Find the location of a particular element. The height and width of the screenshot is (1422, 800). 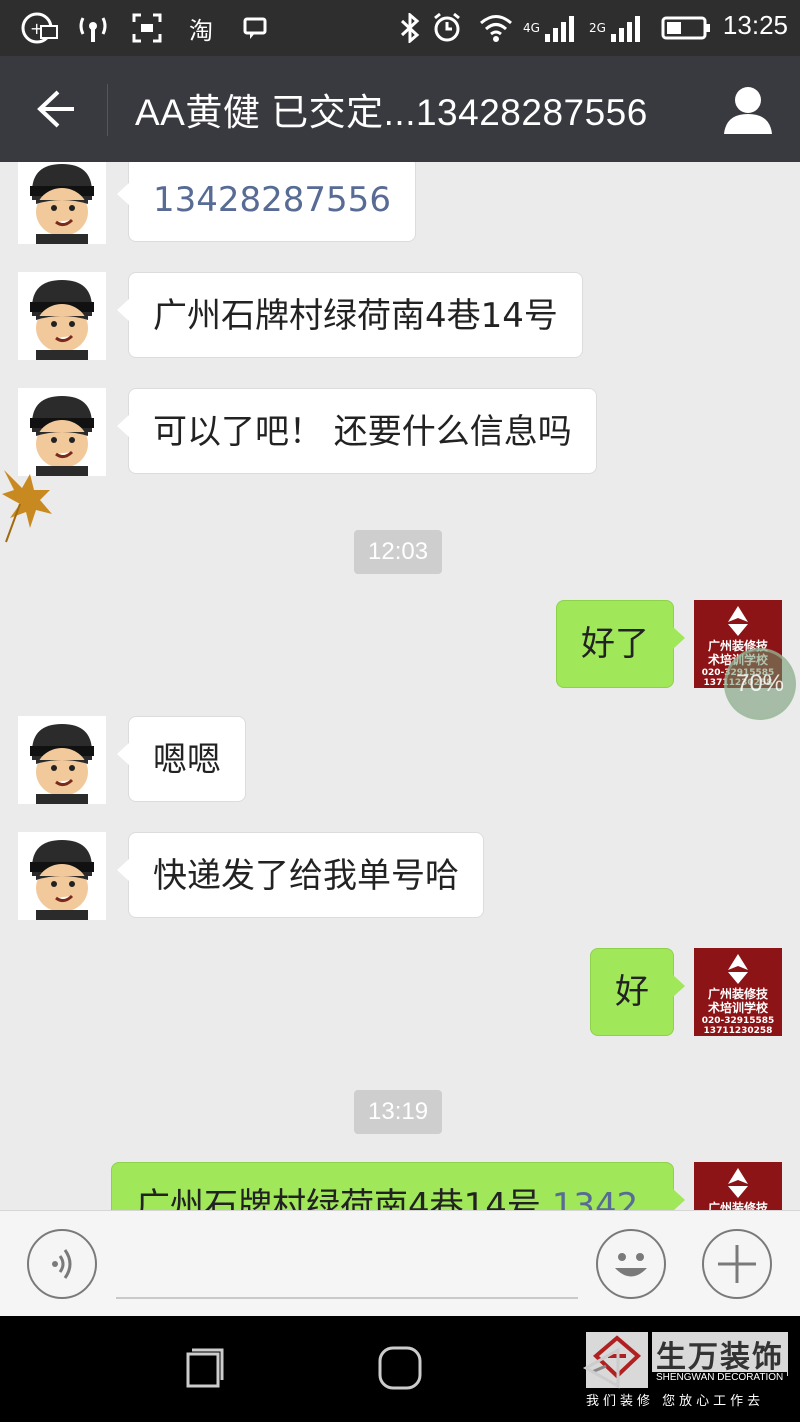

timestamp-chip: 12:03 is located at coordinates (398, 552).